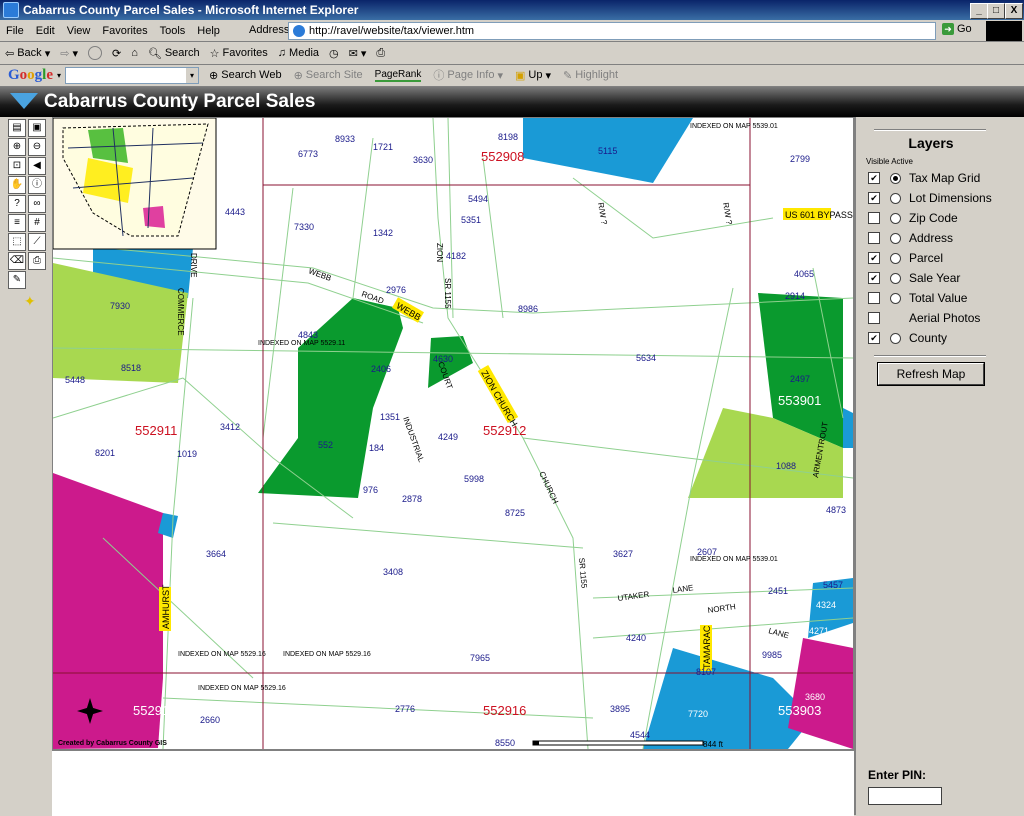 This screenshot has width=1024, height=816. I want to click on select-line-icon: ⟋, so click(37, 242).